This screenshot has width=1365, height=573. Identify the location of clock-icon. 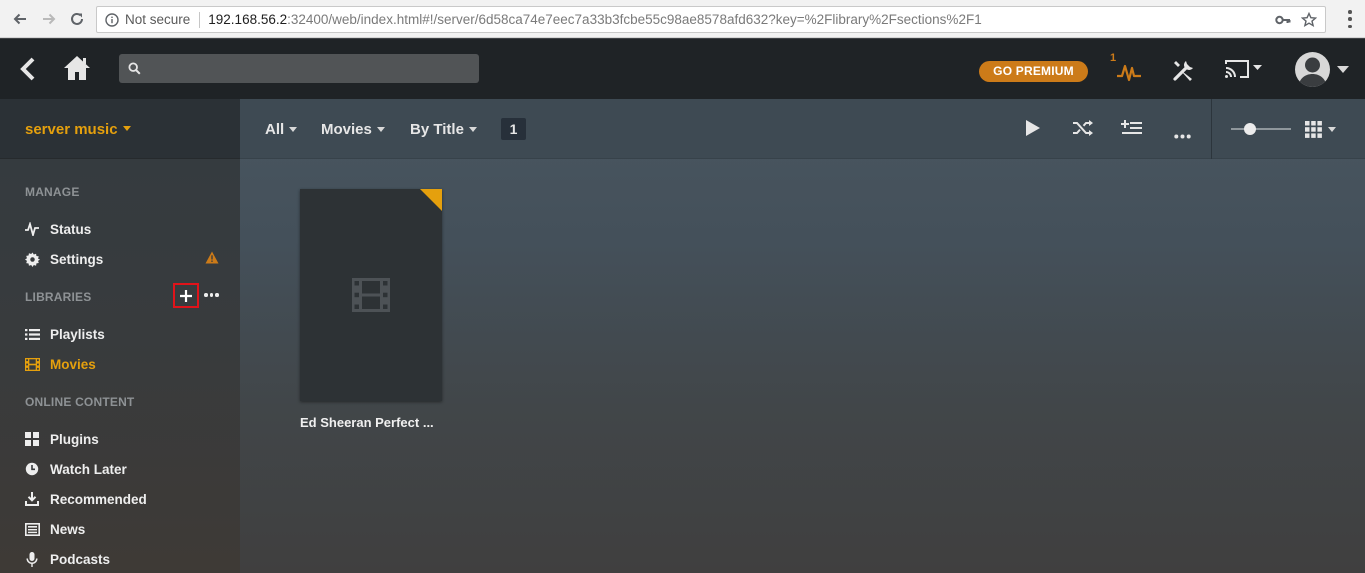
(32, 469).